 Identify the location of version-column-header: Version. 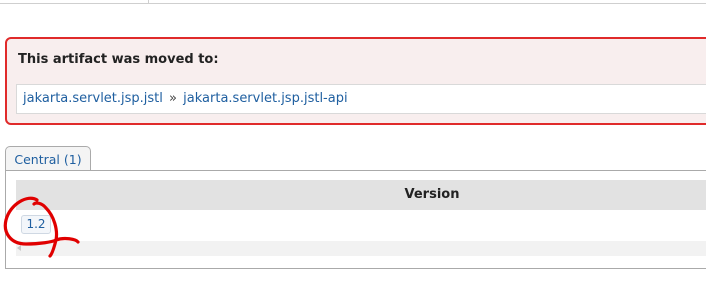
(361, 195).